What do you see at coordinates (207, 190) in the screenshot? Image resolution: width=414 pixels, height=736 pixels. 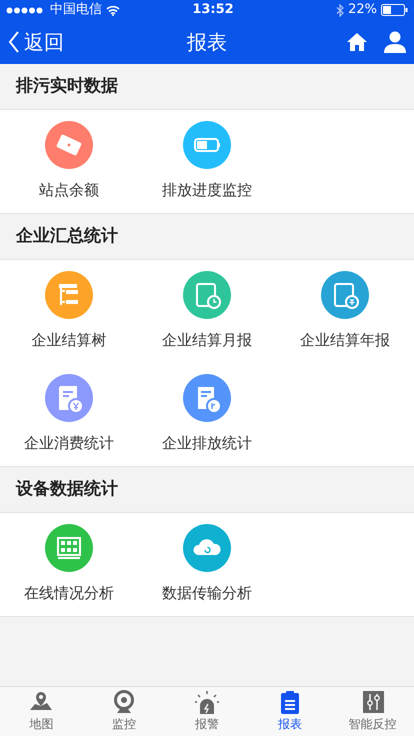 I see `tile-label: 排放进度监控` at bounding box center [207, 190].